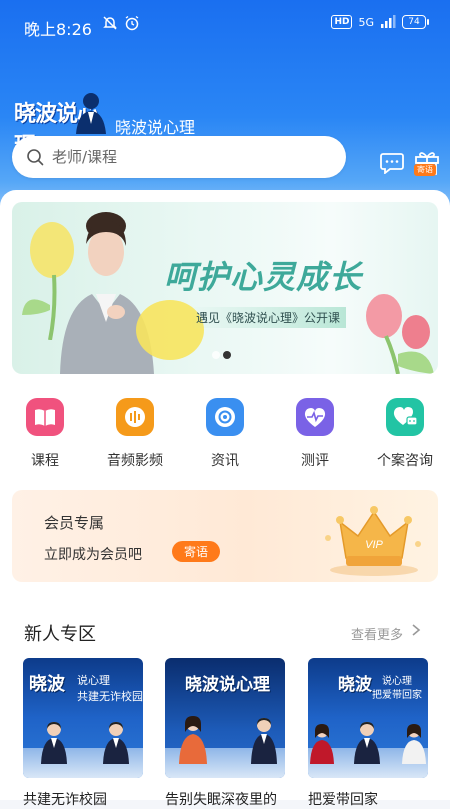 This screenshot has height=809, width=450. I want to click on video-card: 晓波 说心理 把爱带回家, so click(368, 718).